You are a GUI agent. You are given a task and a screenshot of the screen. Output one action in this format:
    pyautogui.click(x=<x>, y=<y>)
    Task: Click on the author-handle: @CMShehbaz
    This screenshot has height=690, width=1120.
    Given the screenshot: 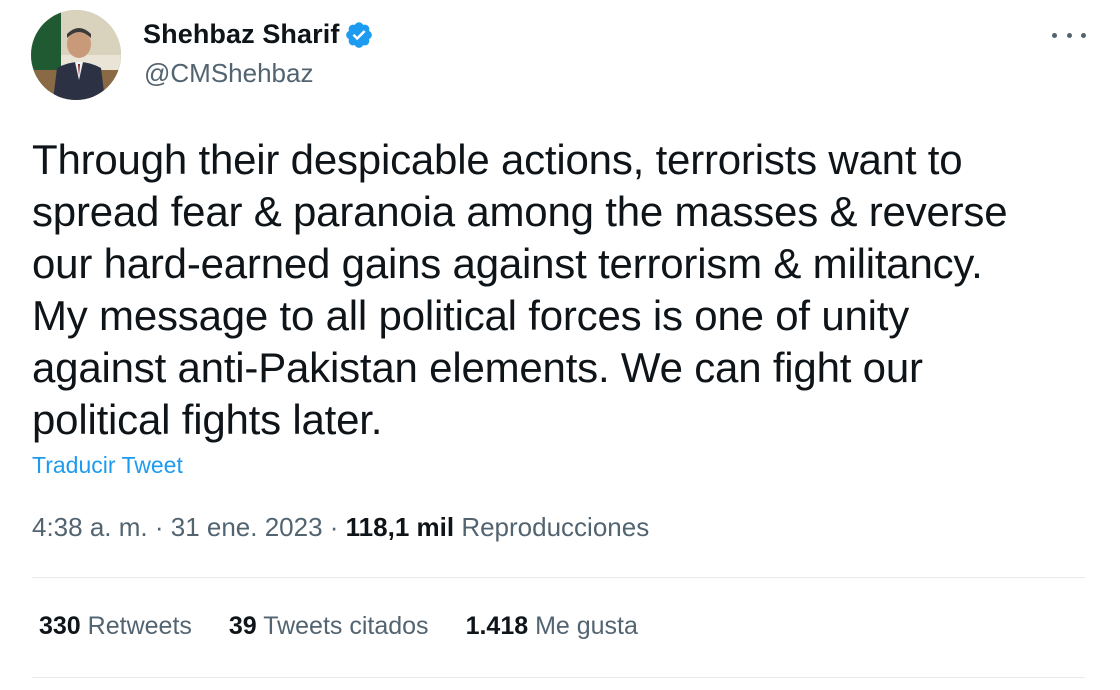 What is the action you would take?
    pyautogui.click(x=228, y=73)
    